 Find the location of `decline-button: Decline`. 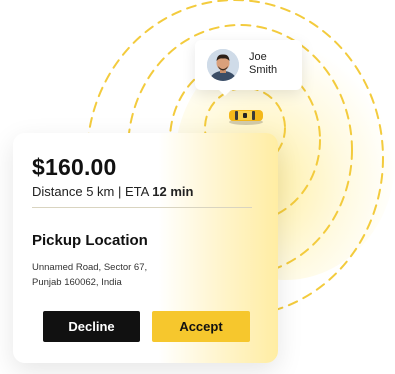

decline-button: Decline is located at coordinates (91, 326).